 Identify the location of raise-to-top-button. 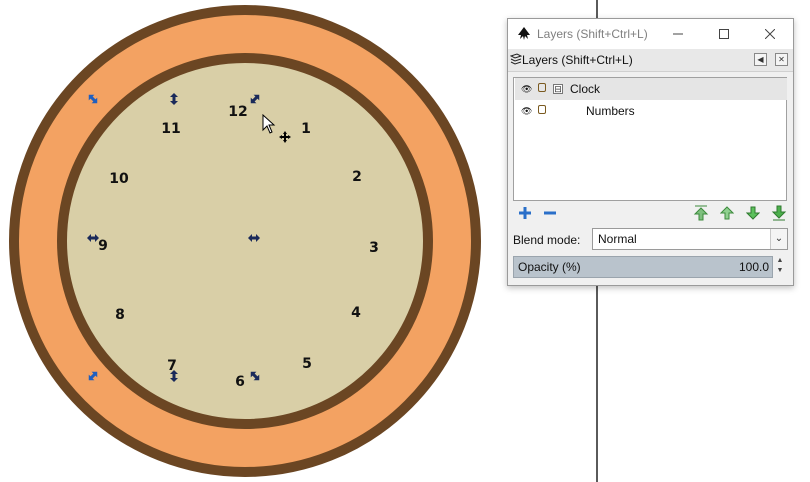
(701, 213).